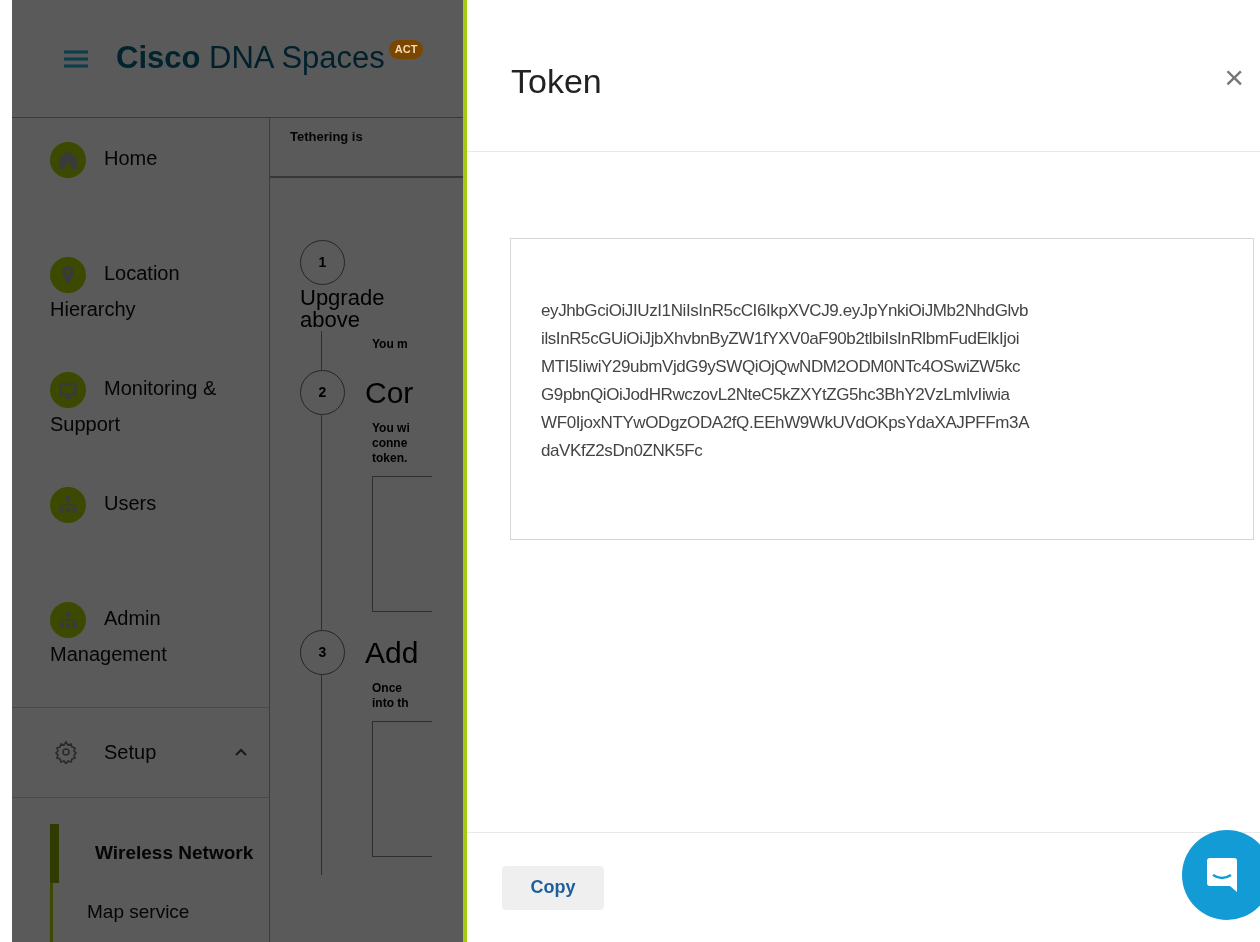  What do you see at coordinates (556, 81) in the screenshot?
I see `drawer-title: Token` at bounding box center [556, 81].